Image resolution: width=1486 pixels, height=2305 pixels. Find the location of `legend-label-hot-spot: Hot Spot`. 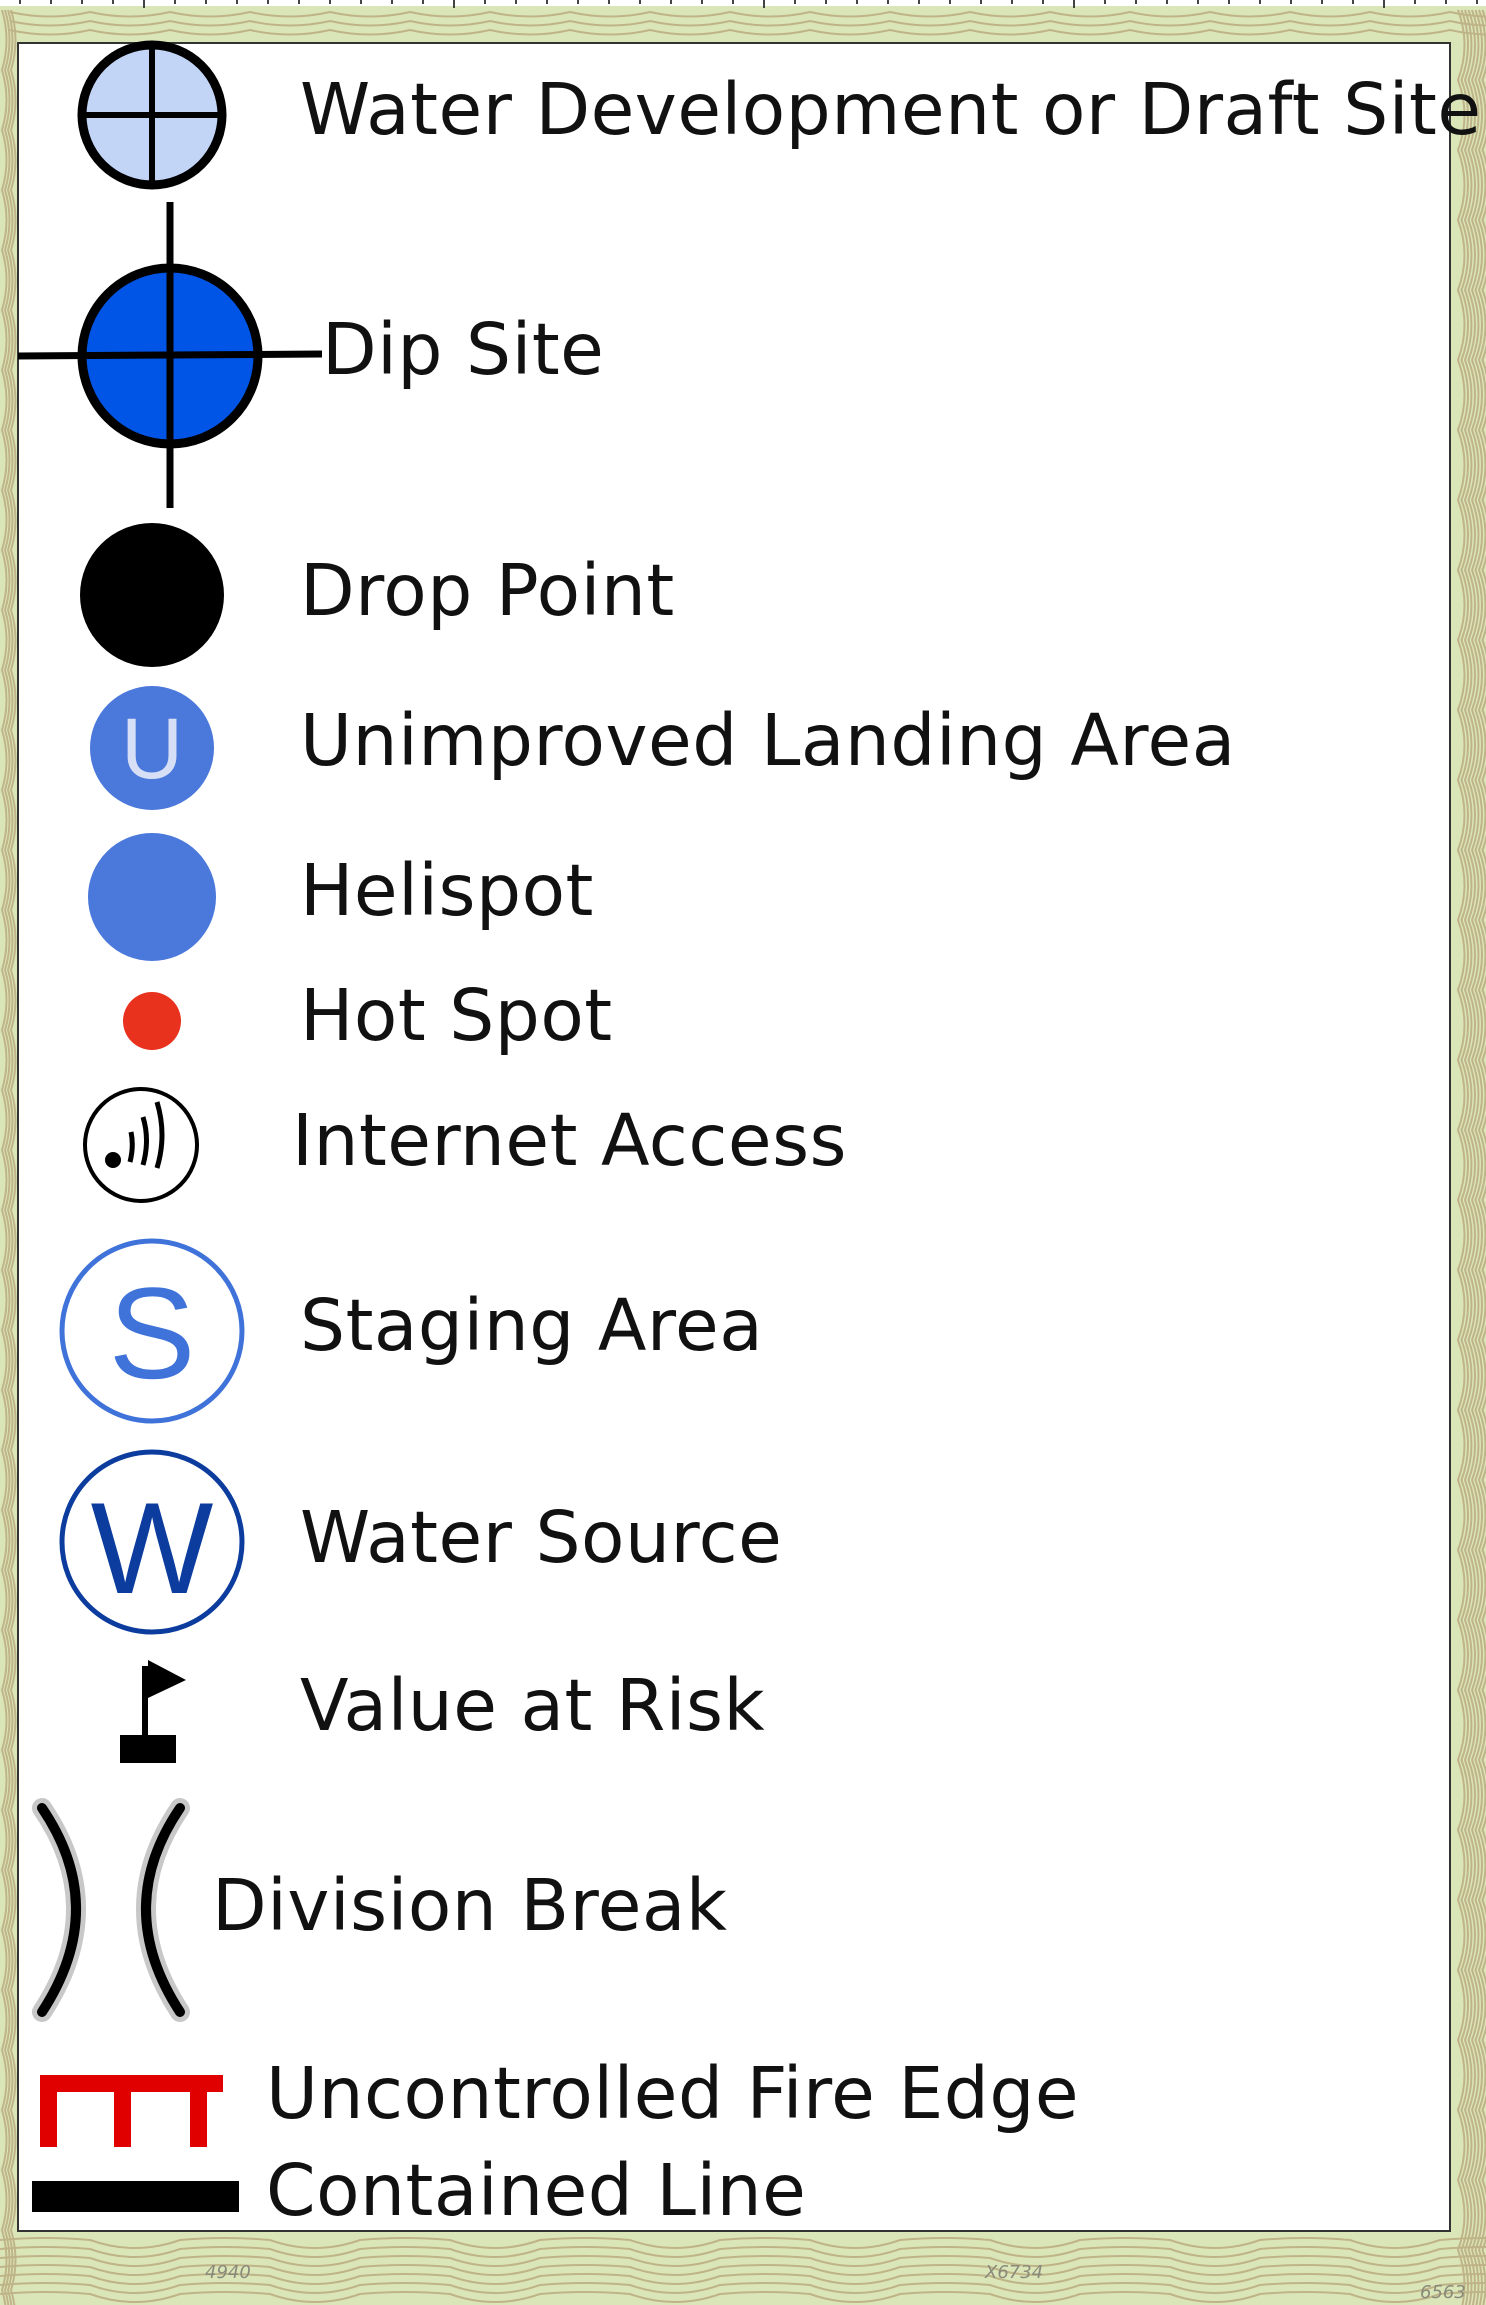

legend-label-hot-spot: Hot Spot is located at coordinates (456, 1015).